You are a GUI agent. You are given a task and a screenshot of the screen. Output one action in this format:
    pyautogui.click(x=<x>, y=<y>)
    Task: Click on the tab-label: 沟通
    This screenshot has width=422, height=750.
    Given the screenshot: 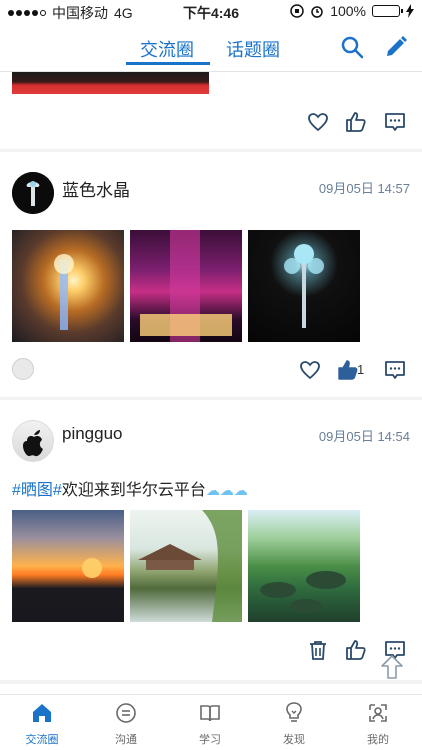 What is the action you would take?
    pyautogui.click(x=126, y=740)
    